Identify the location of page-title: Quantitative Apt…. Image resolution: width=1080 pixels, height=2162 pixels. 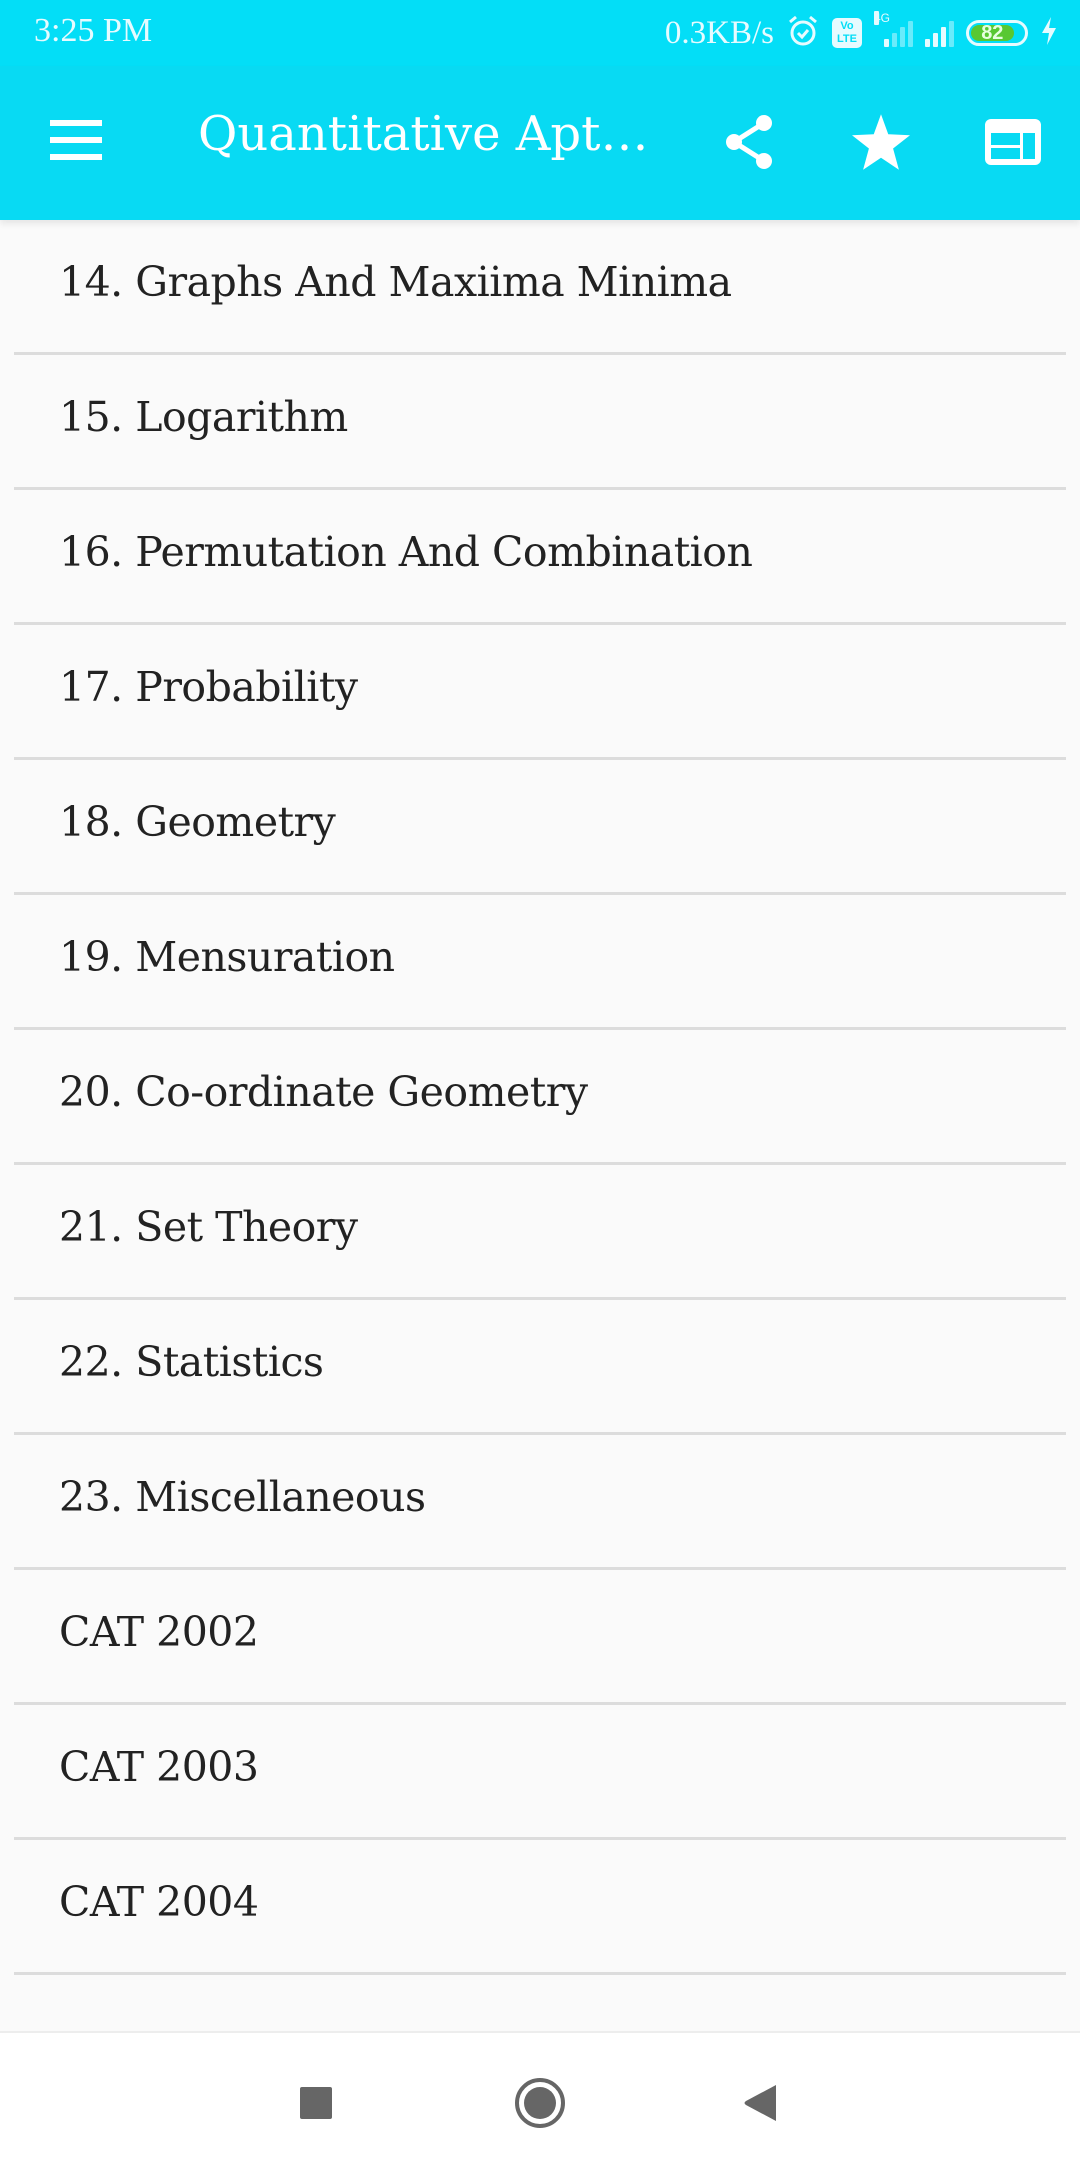
(423, 134).